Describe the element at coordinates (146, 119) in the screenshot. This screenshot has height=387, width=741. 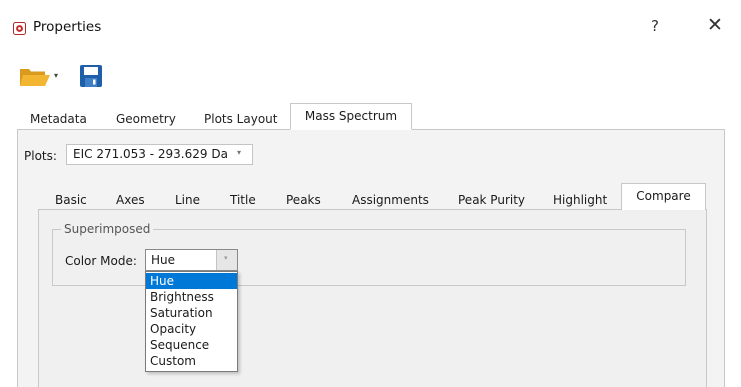
I see `tab-geometry: Geometry` at that location.